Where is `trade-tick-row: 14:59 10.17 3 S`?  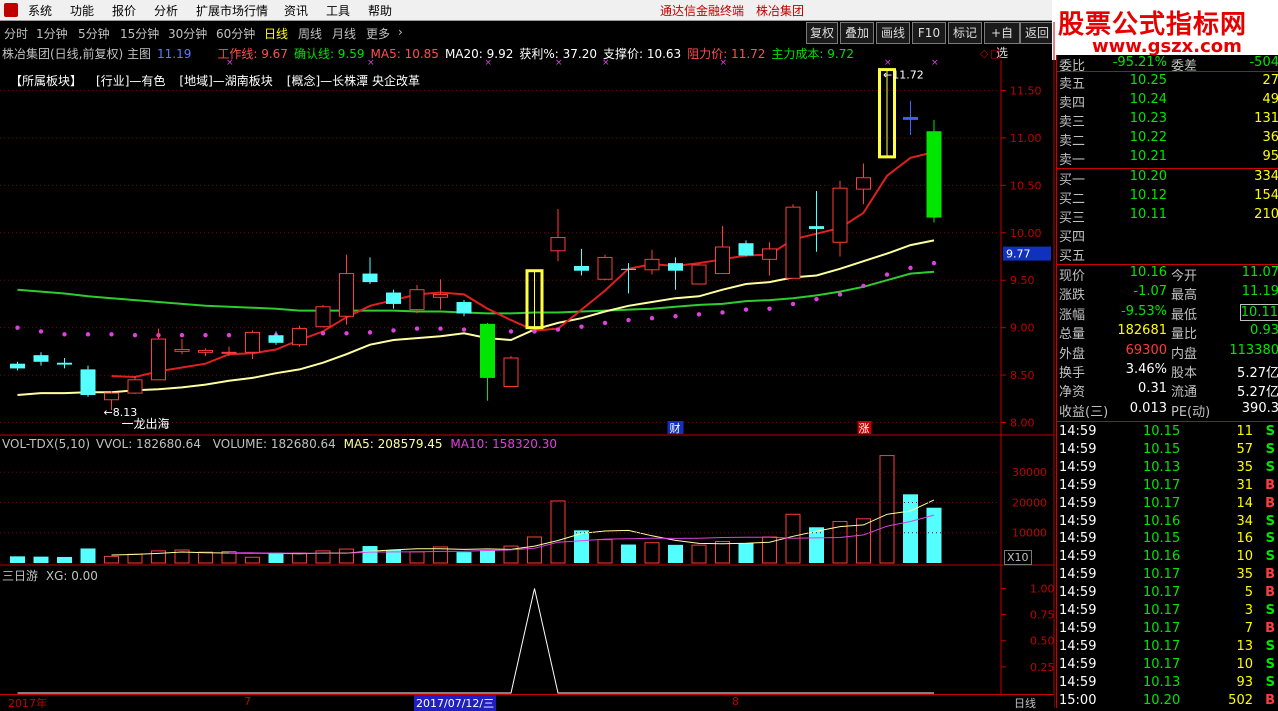 trade-tick-row: 14:59 10.17 3 S is located at coordinates (1167, 612).